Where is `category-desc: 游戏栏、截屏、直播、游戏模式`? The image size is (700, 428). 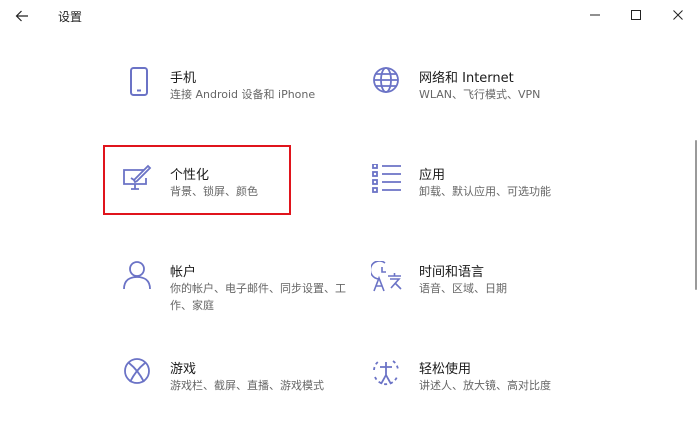
category-desc: 游戏栏、截屏、直播、游戏模式 is located at coordinates (247, 385).